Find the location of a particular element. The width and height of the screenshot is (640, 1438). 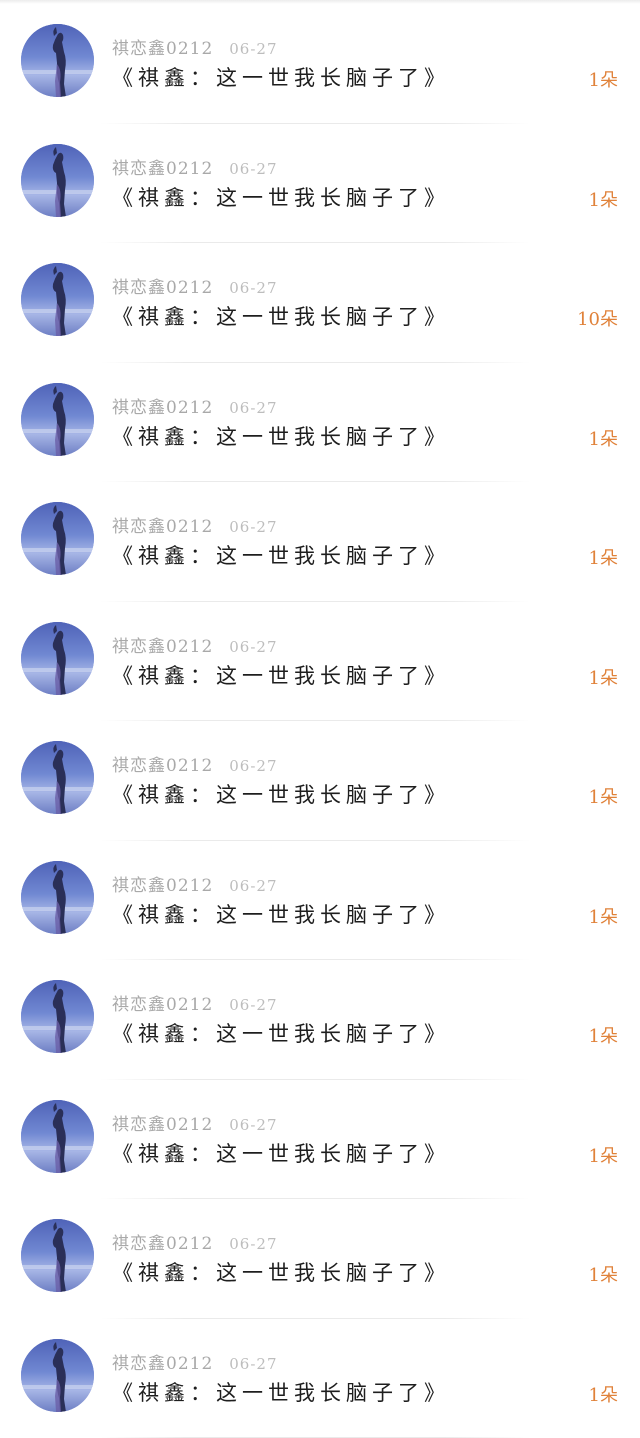

comment-row: 祺恋鑫0212 06-27 《祺鑫：这一世我长脑子了》 10朵 is located at coordinates (320, 303).